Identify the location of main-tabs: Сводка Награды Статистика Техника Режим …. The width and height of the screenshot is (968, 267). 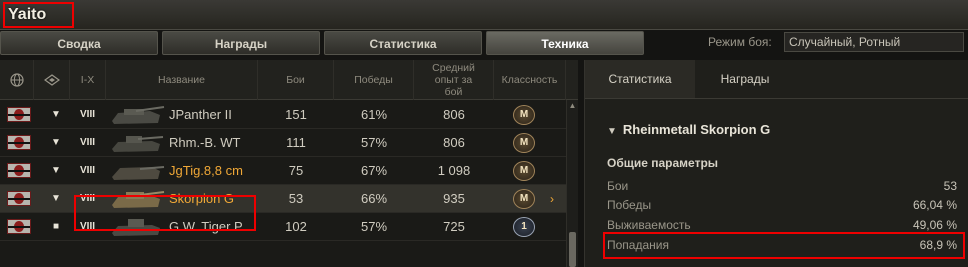
(484, 43).